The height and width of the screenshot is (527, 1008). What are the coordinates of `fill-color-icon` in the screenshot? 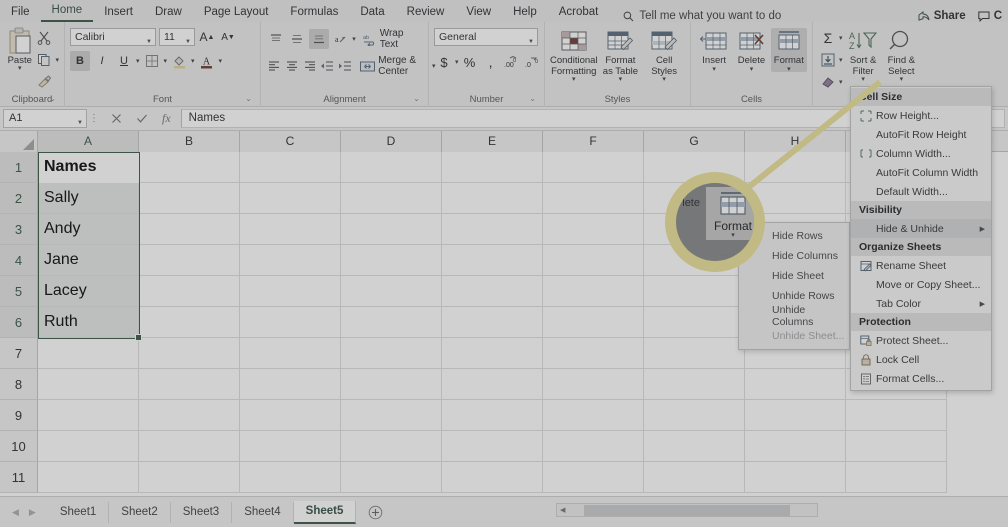 It's located at (179, 61).